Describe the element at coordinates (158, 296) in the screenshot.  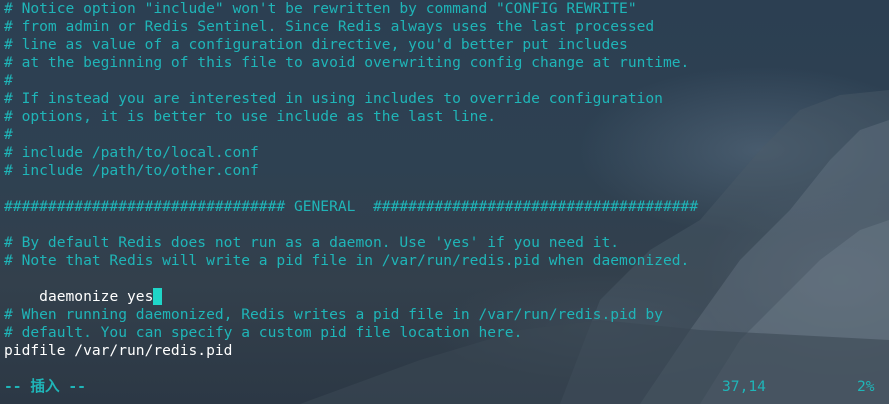
I see `text-cursor` at that location.